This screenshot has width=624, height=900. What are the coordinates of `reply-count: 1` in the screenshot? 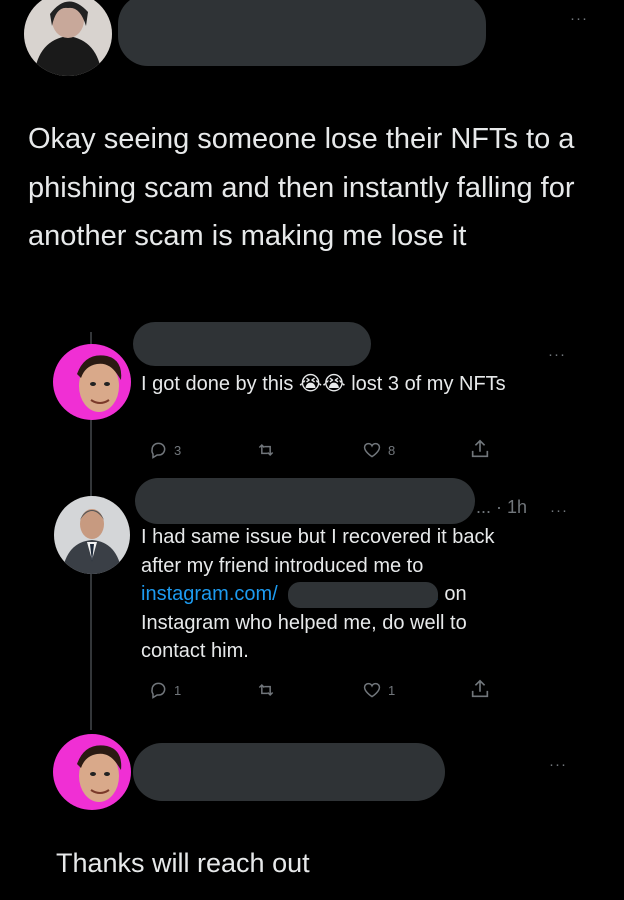 It's located at (178, 690).